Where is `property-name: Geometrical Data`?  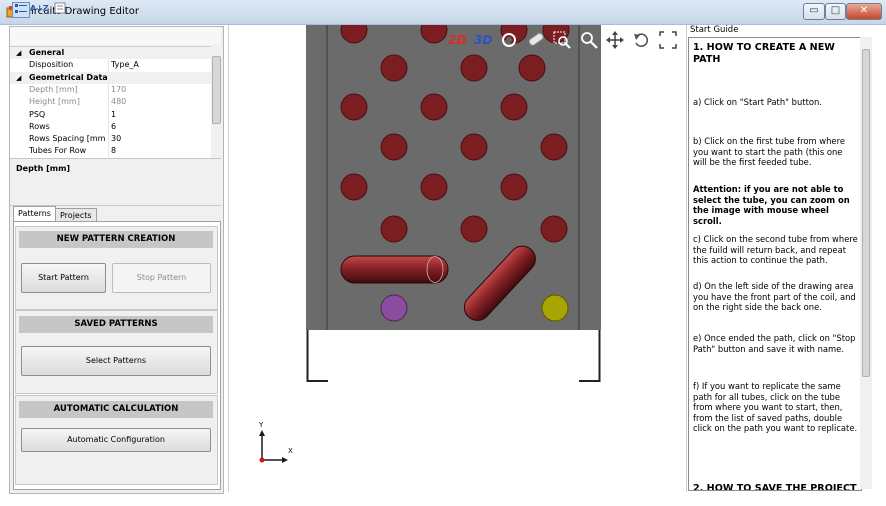 property-name: Geometrical Data is located at coordinates (68, 77).